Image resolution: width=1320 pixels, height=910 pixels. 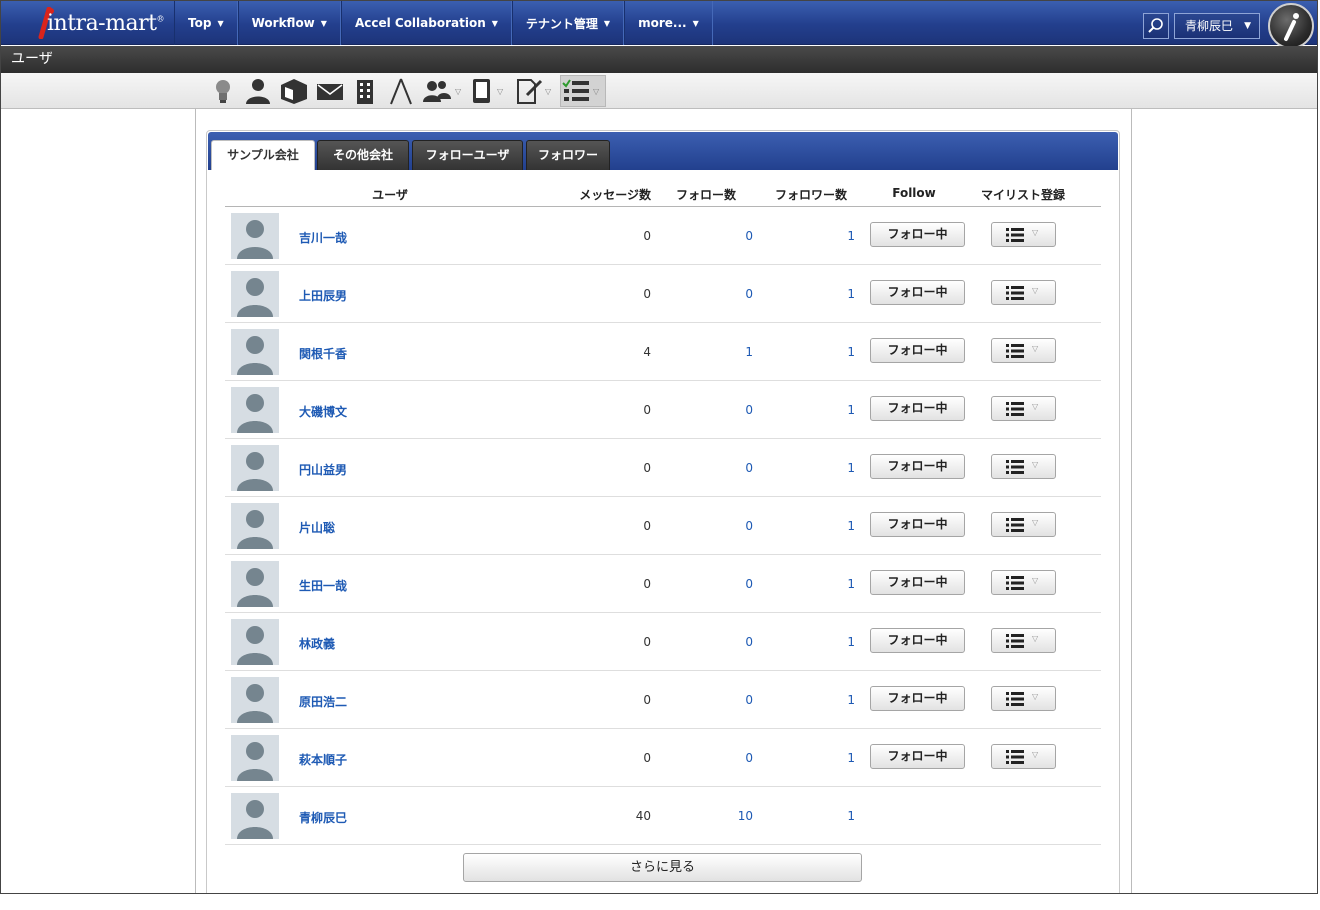 What do you see at coordinates (323, 295) in the screenshot?
I see `user-name-link: 上田辰男` at bounding box center [323, 295].